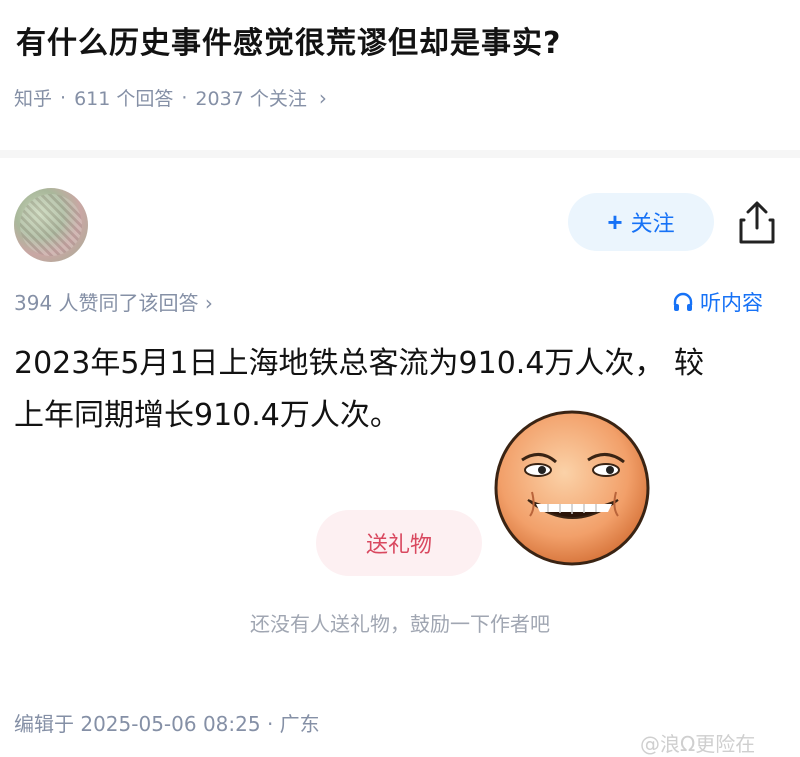 The width and height of the screenshot is (800, 757). I want to click on send-gift-button: 送礼物, so click(399, 543).